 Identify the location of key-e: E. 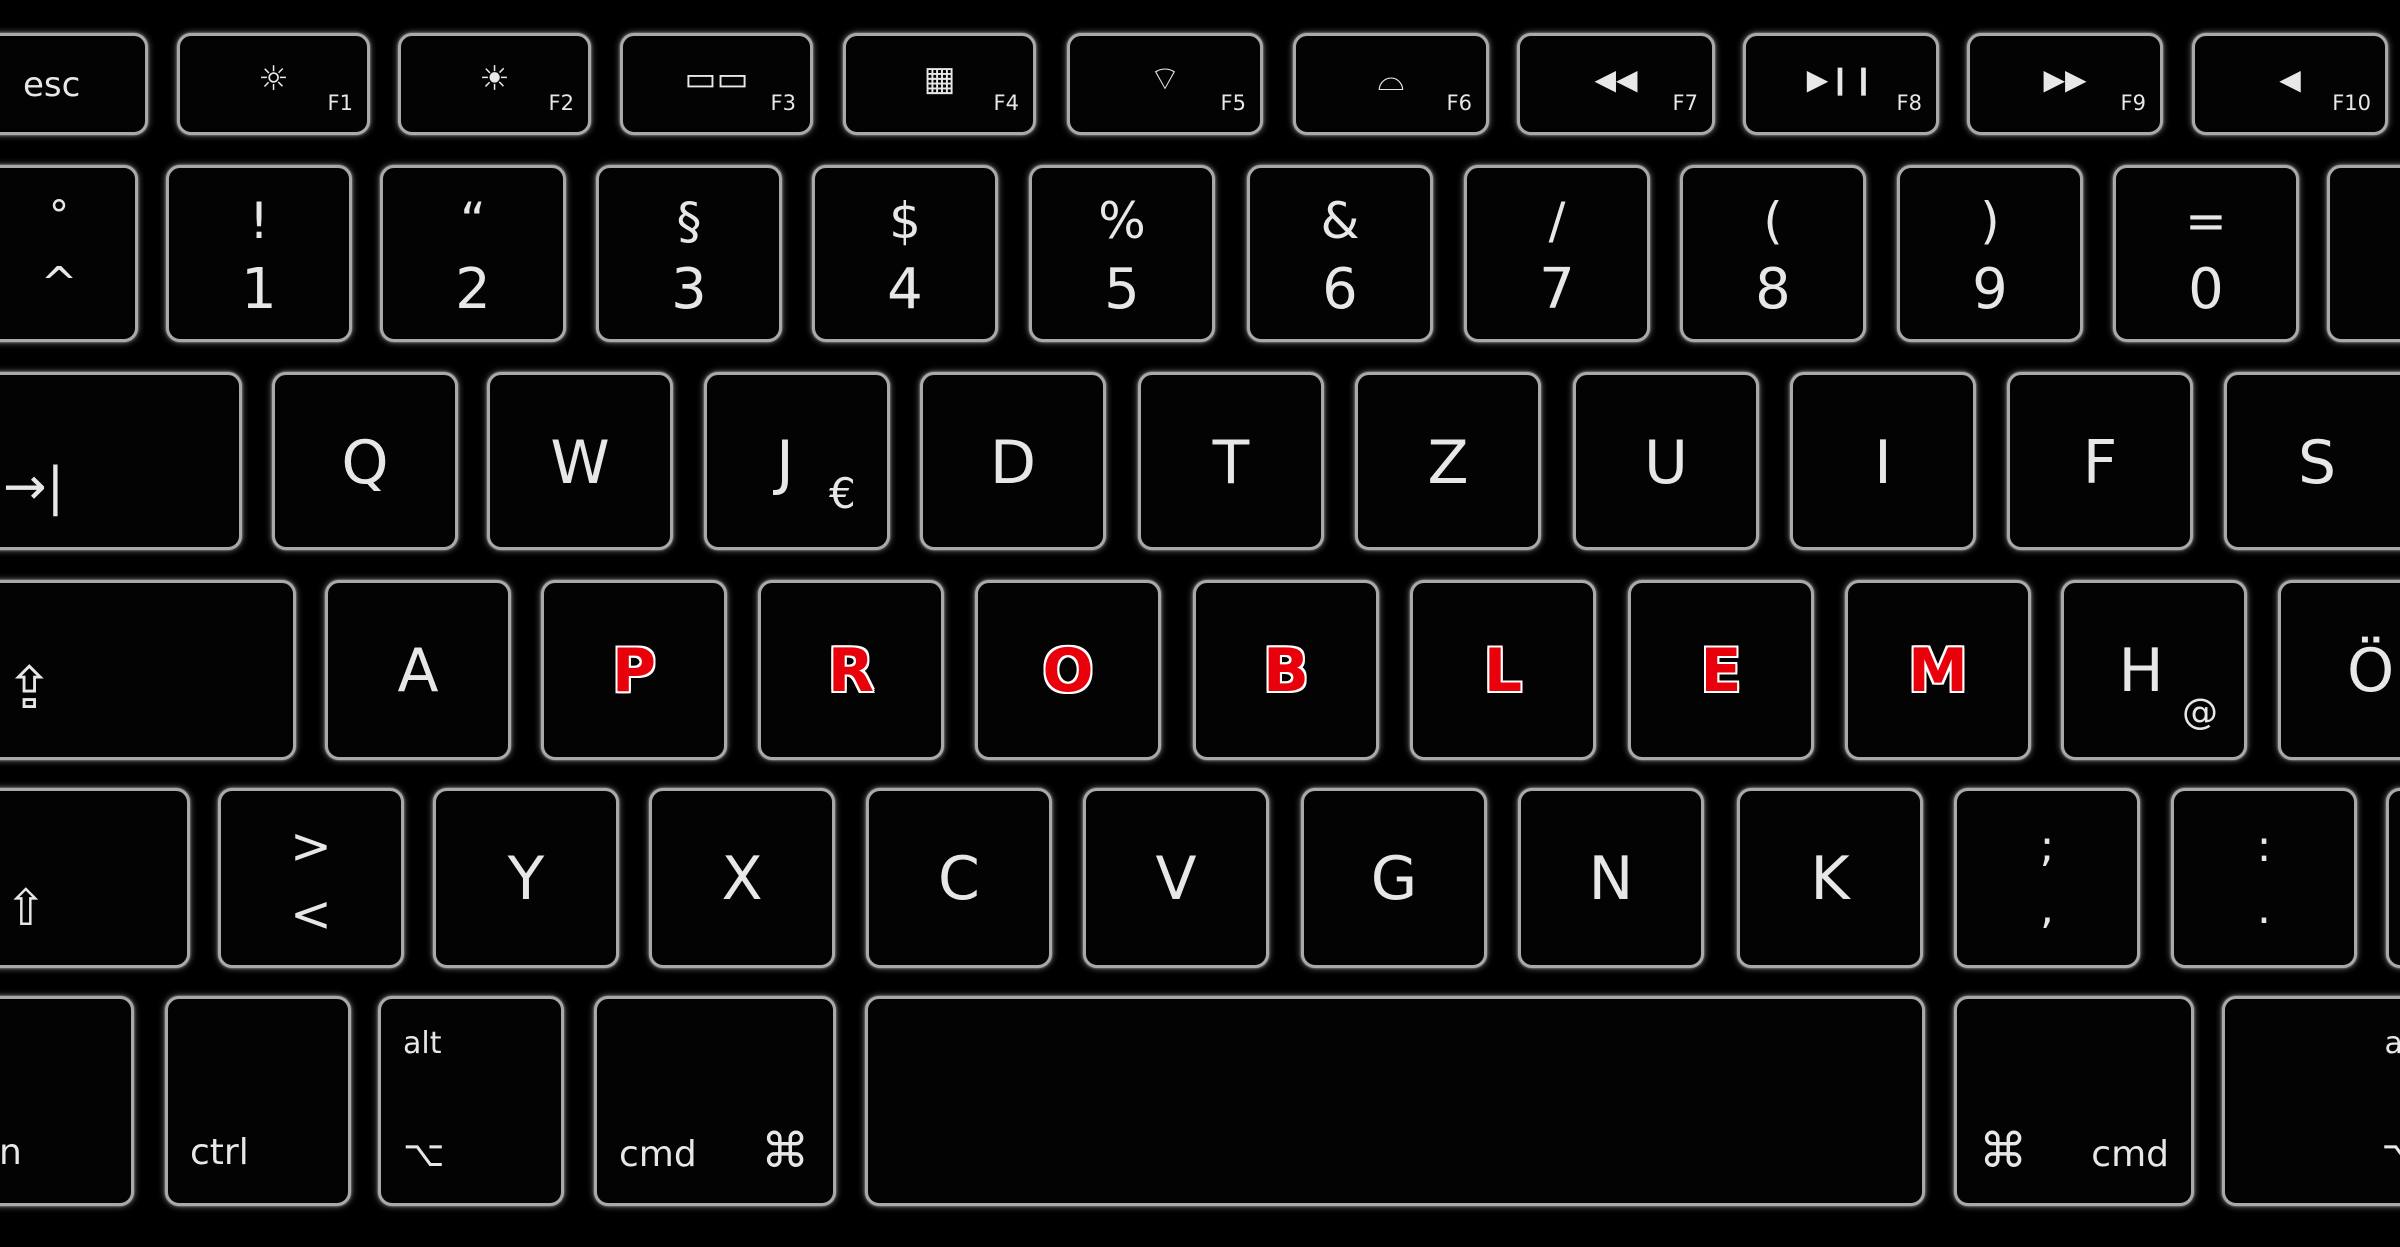
(1721, 670).